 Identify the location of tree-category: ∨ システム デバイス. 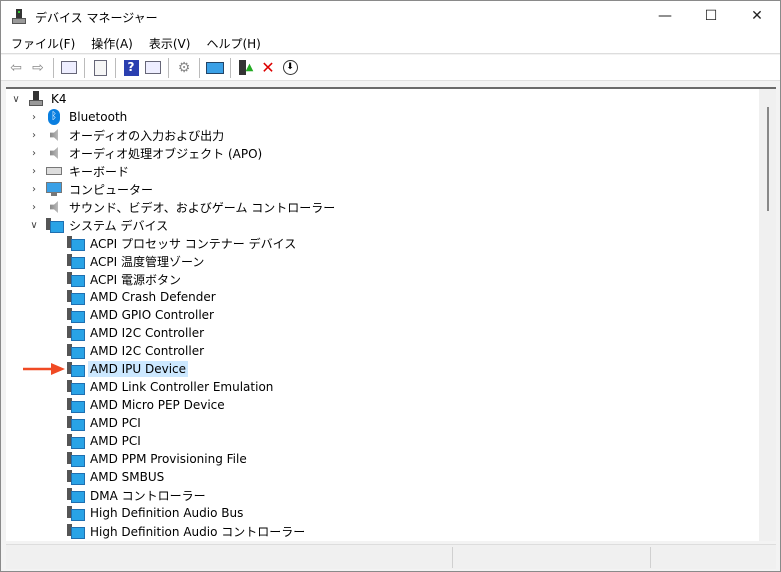
(99, 225).